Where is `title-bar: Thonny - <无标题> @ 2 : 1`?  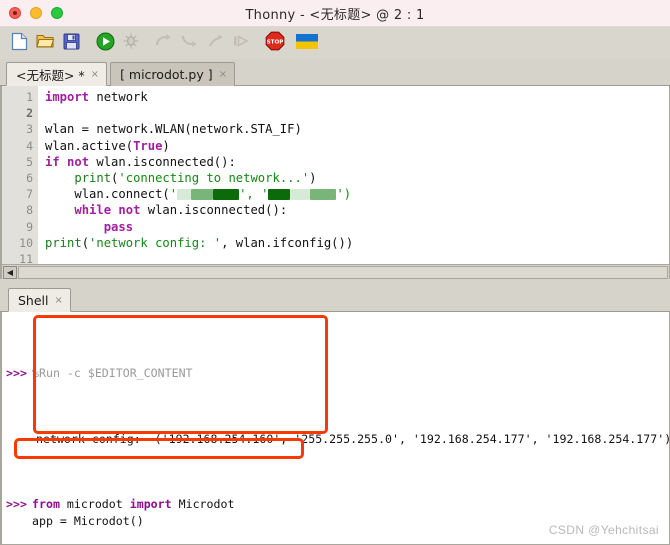
title-bar: Thonny - <无标题> @ 2 : 1 is located at coordinates (335, 13).